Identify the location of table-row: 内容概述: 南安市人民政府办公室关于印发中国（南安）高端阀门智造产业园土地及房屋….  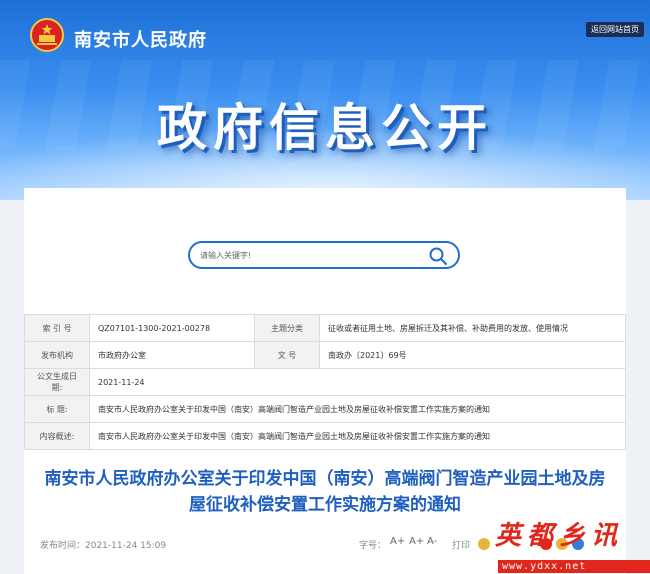
(325, 436).